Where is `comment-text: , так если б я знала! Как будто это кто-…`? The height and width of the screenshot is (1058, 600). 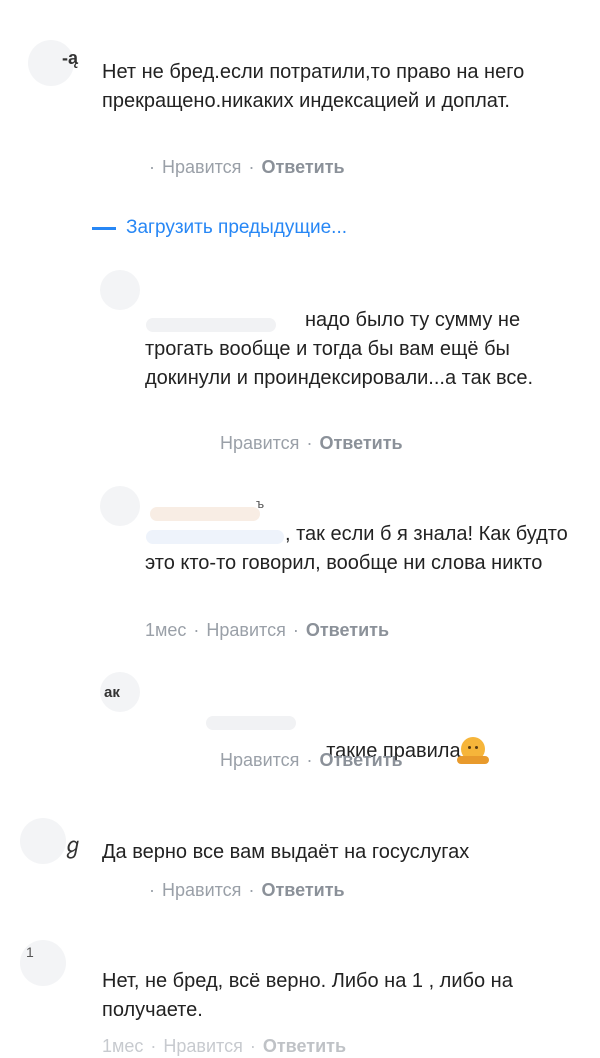
comment-text: , так если б я знала! Как будто это кто-… is located at coordinates (359, 548).